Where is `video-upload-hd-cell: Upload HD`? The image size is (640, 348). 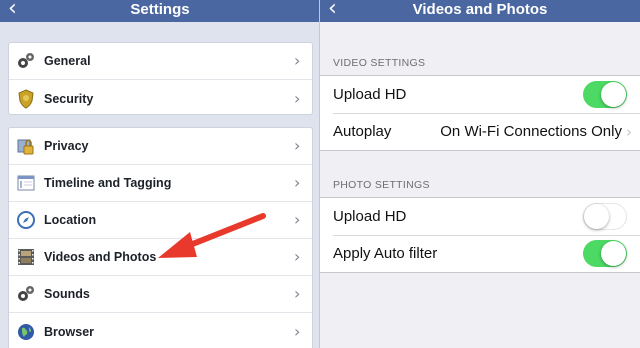
video-upload-hd-cell: Upload HD is located at coordinates (480, 94).